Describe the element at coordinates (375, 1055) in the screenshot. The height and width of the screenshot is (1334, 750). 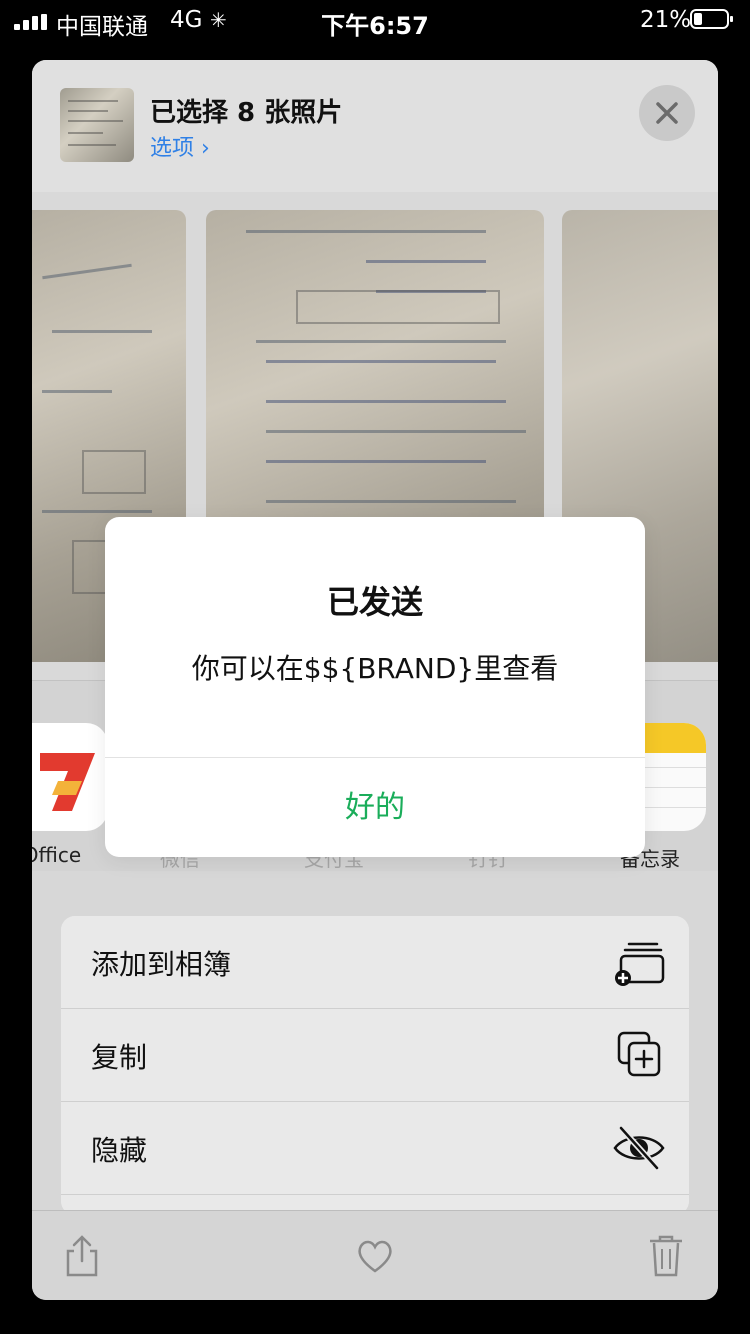
I see `action-copy: 复制` at that location.